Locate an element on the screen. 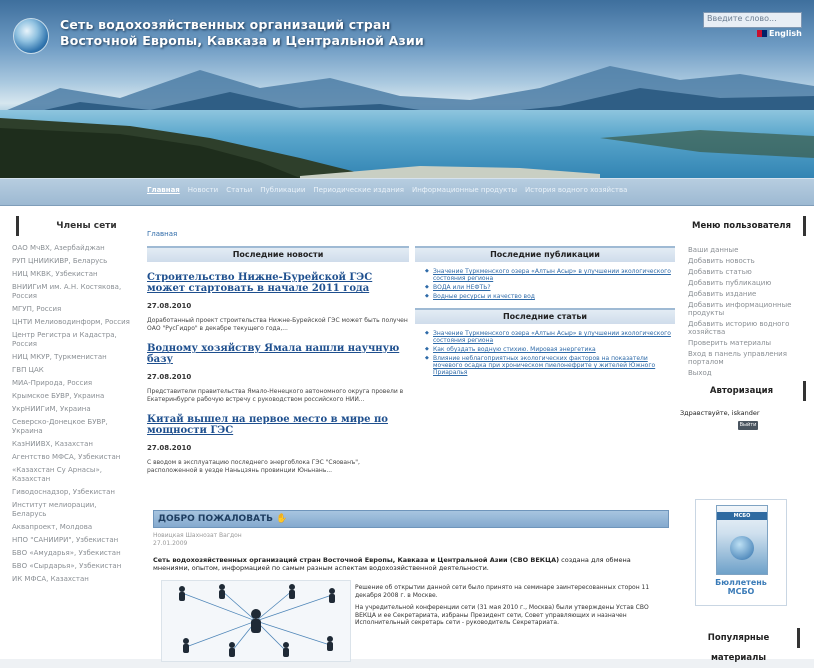 The image size is (814, 668). logout-button: Выйти is located at coordinates (748, 425).